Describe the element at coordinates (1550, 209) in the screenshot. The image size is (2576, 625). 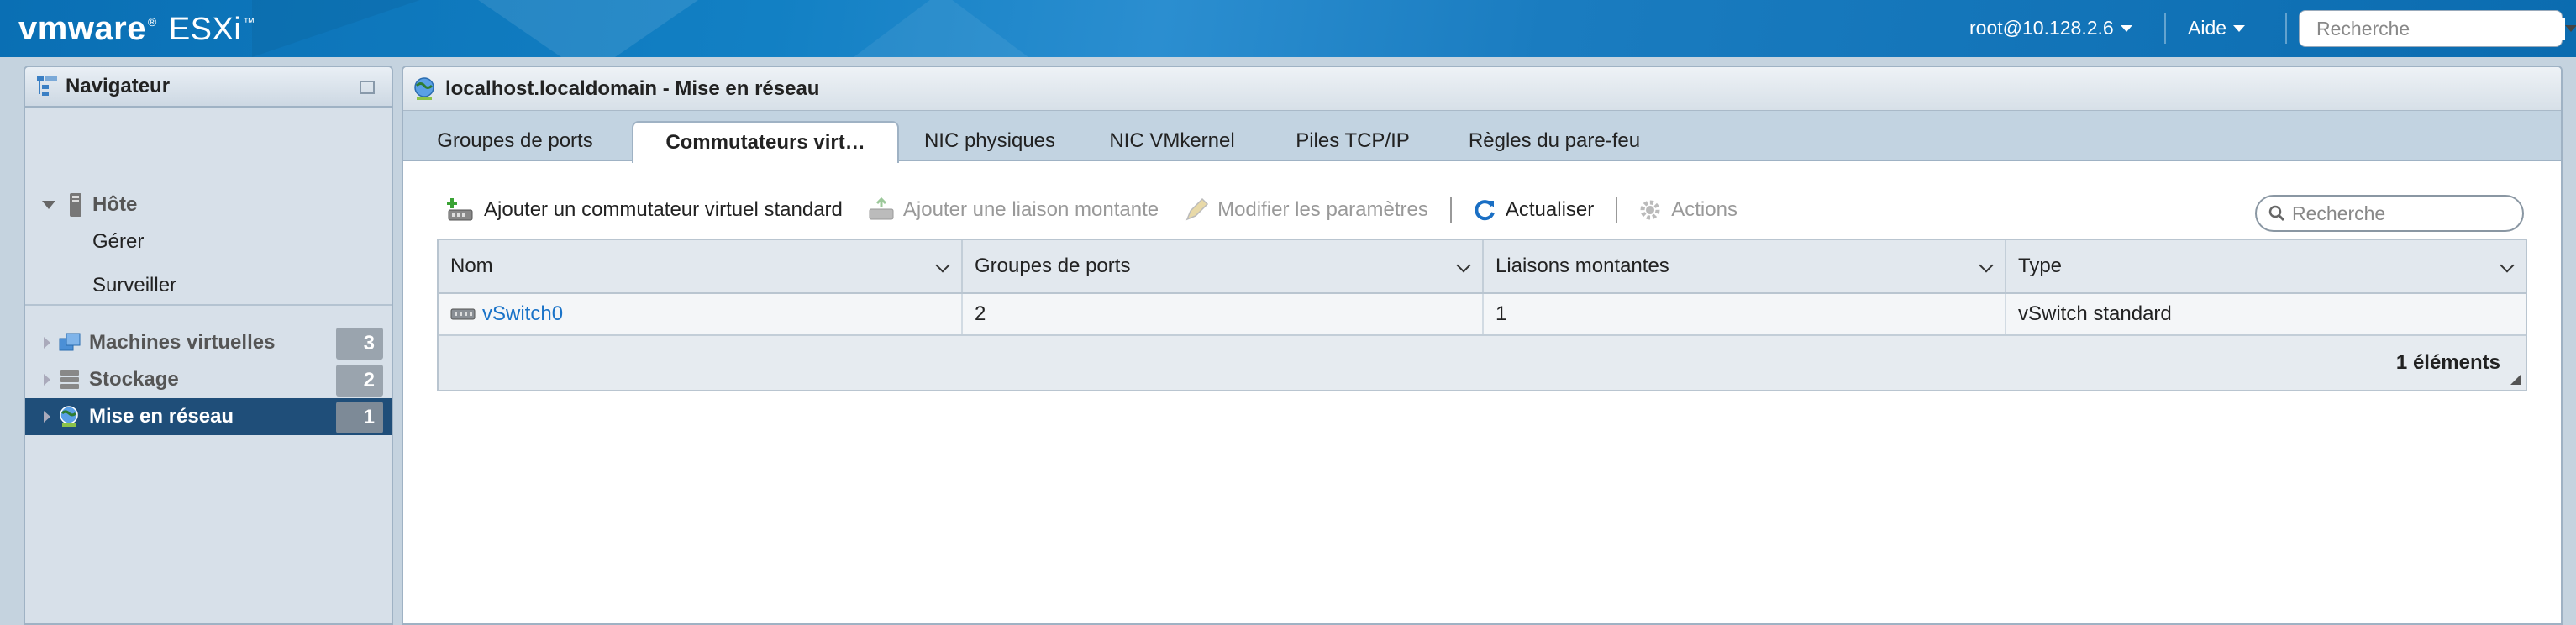
I see `toolbar-label: Actualiser` at that location.